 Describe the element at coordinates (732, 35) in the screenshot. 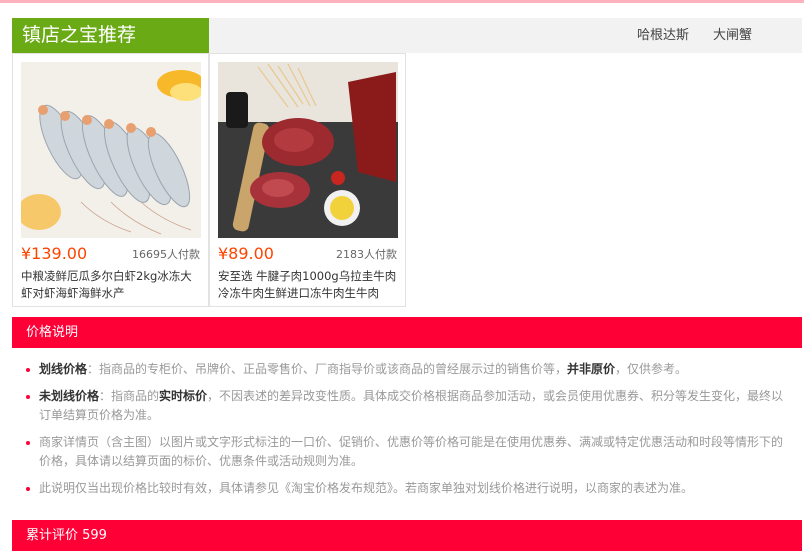

I see `tab-hairy-crab: 大闸蟹` at that location.